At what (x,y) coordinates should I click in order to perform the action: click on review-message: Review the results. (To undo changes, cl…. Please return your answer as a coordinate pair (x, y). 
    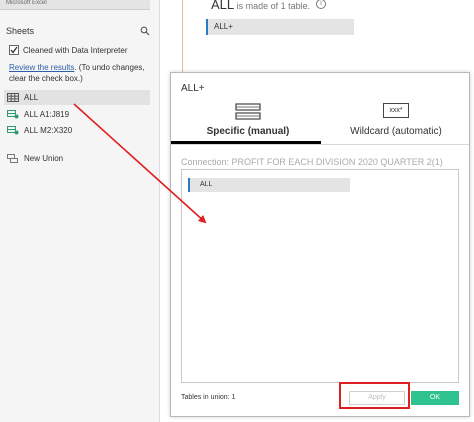
    Looking at the image, I should click on (81, 73).